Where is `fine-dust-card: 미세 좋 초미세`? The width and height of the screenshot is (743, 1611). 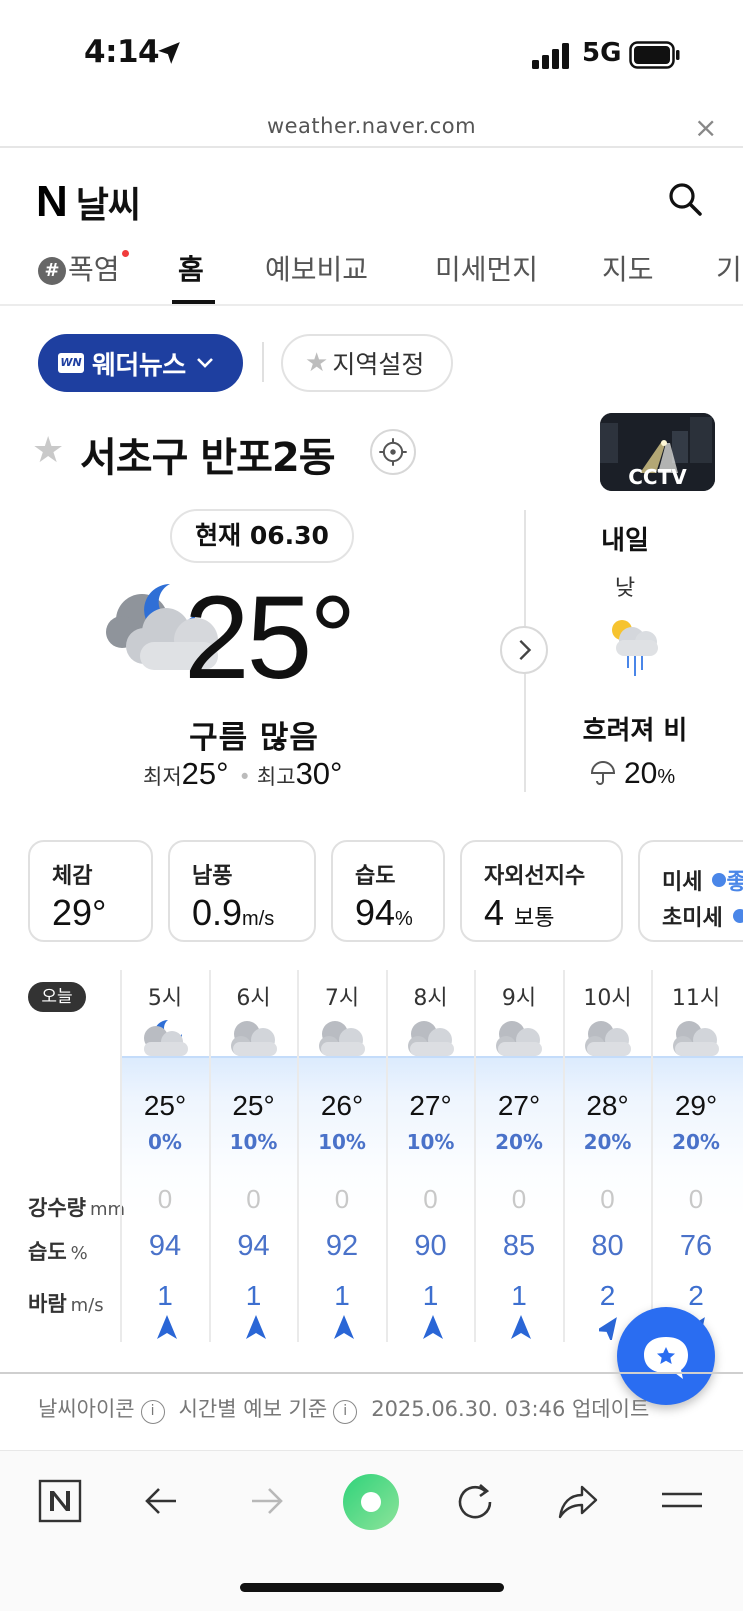
fine-dust-card: 미세 좋 초미세 is located at coordinates (690, 891).